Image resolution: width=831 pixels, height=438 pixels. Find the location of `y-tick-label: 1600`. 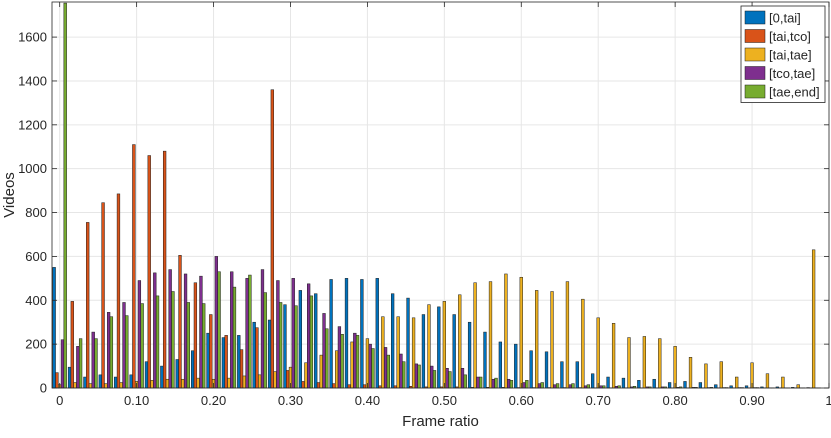

y-tick-label: 1600 is located at coordinates (32, 37).